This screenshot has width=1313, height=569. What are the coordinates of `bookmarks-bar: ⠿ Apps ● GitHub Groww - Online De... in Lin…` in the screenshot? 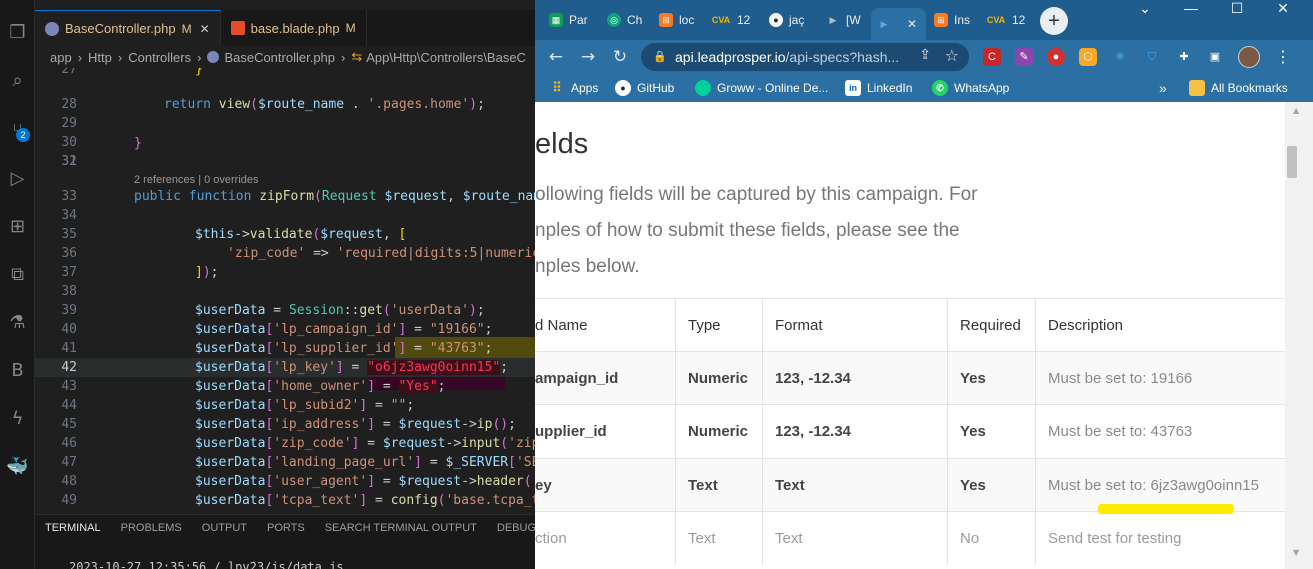 It's located at (924, 88).